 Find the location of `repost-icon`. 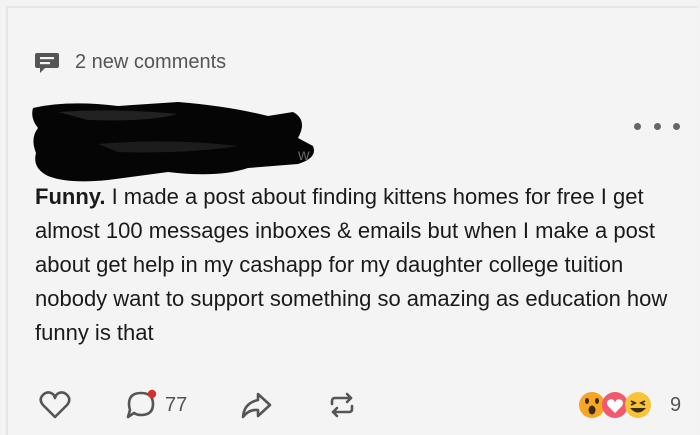

repost-icon is located at coordinates (342, 405).